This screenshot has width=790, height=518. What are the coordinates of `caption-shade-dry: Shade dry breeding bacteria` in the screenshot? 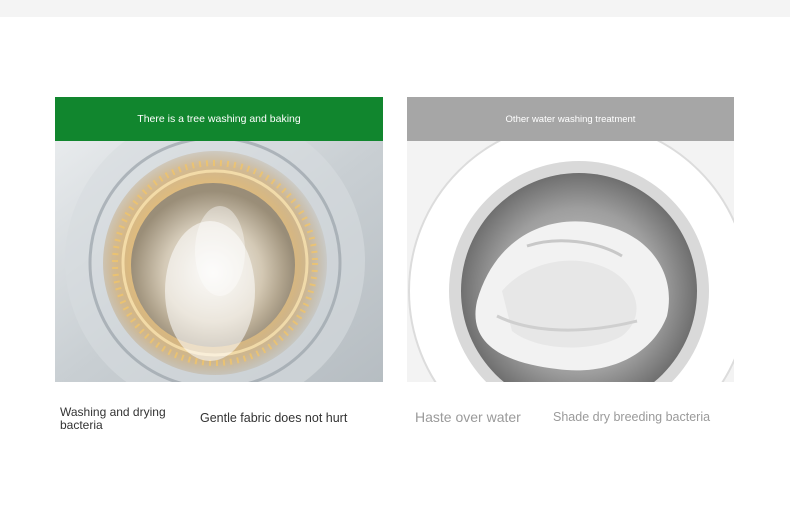 It's located at (632, 417).